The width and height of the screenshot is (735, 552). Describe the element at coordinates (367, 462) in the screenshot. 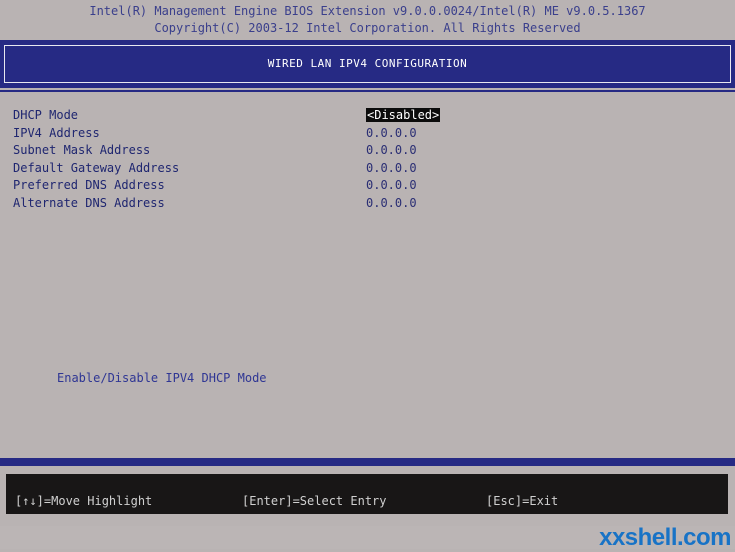

I see `footer-band` at that location.